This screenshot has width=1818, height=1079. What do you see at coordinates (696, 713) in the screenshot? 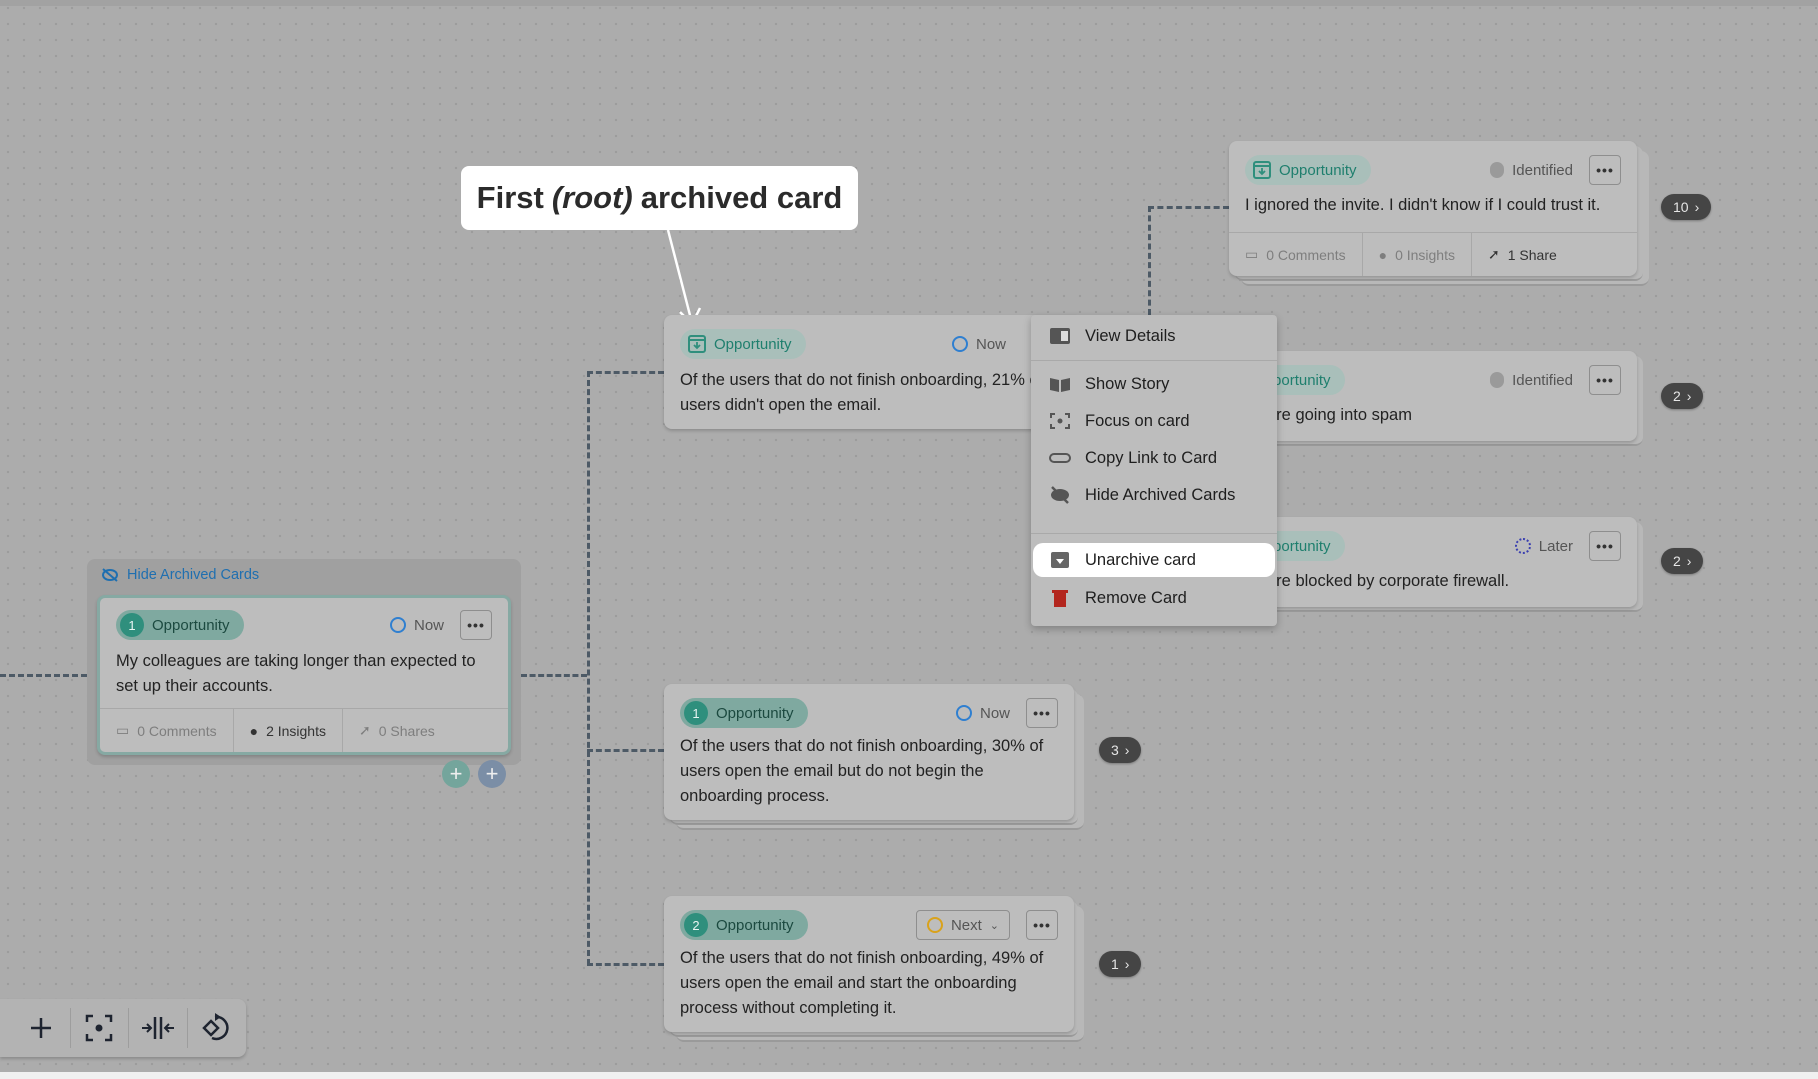
I see `card-number: 1` at bounding box center [696, 713].